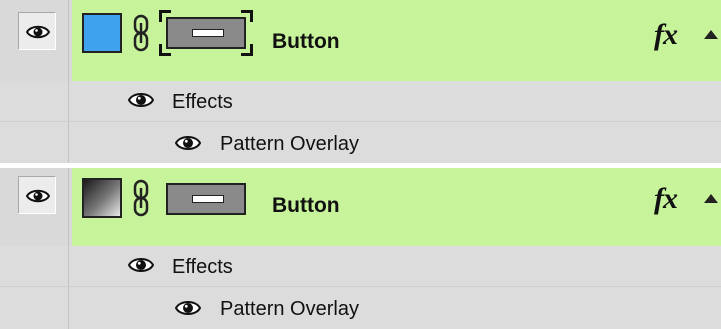  What do you see at coordinates (102, 198) in the screenshot?
I see `layer-thumbnail-gradient` at bounding box center [102, 198].